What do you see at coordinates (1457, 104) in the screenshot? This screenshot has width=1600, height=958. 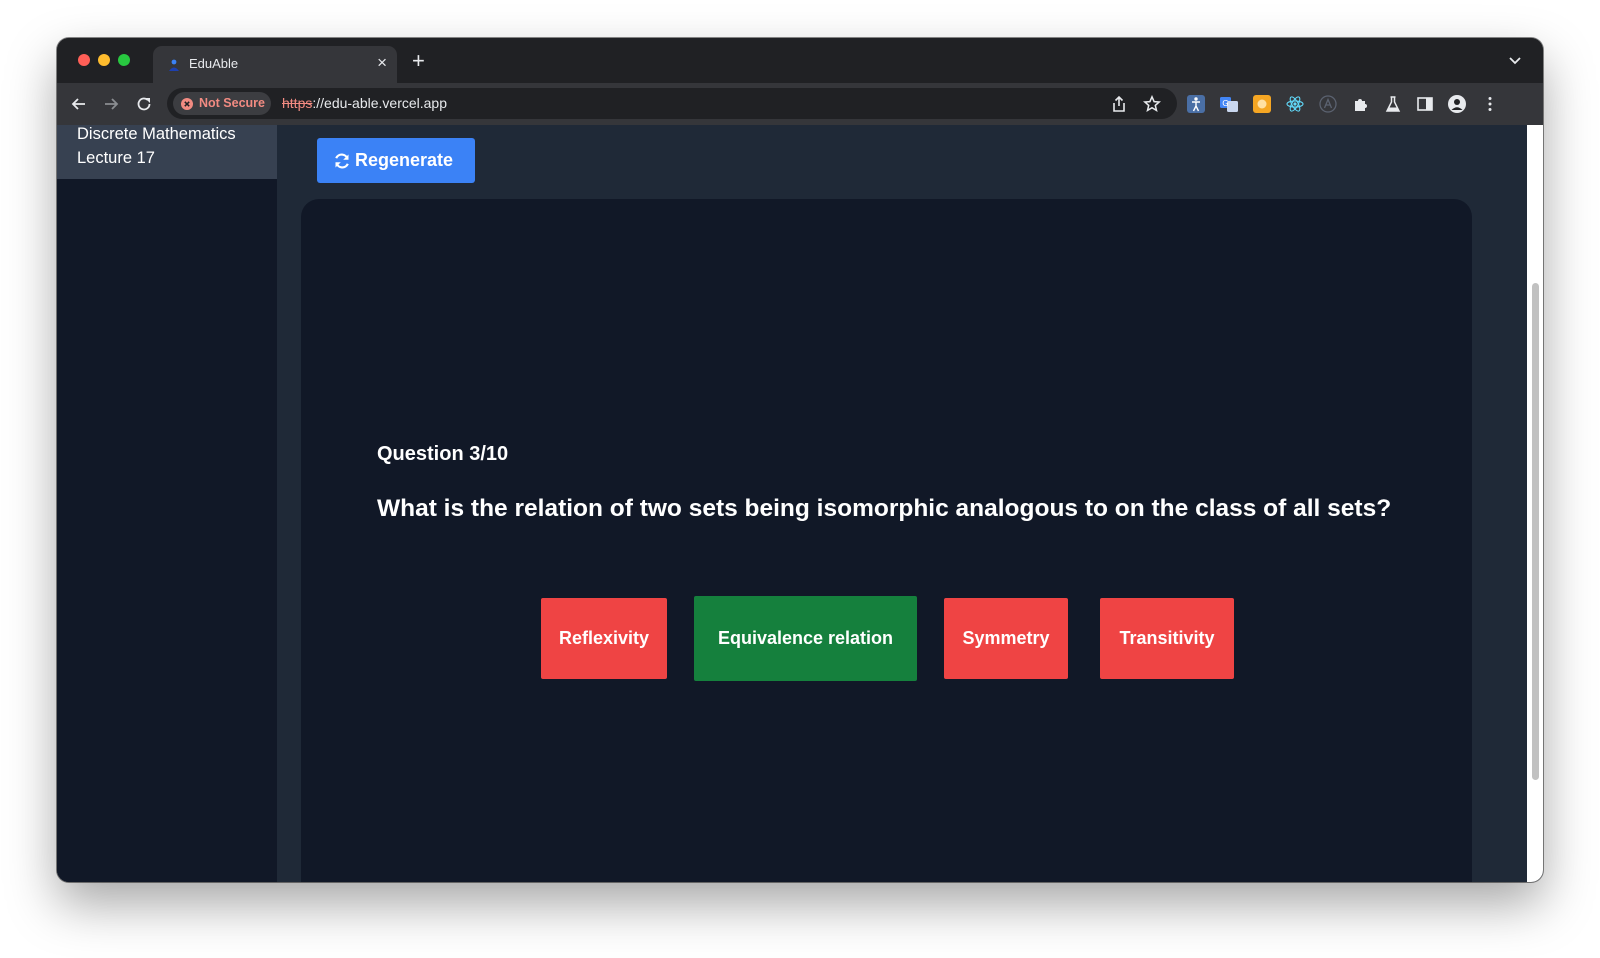 I see `profile-avatar-icon` at bounding box center [1457, 104].